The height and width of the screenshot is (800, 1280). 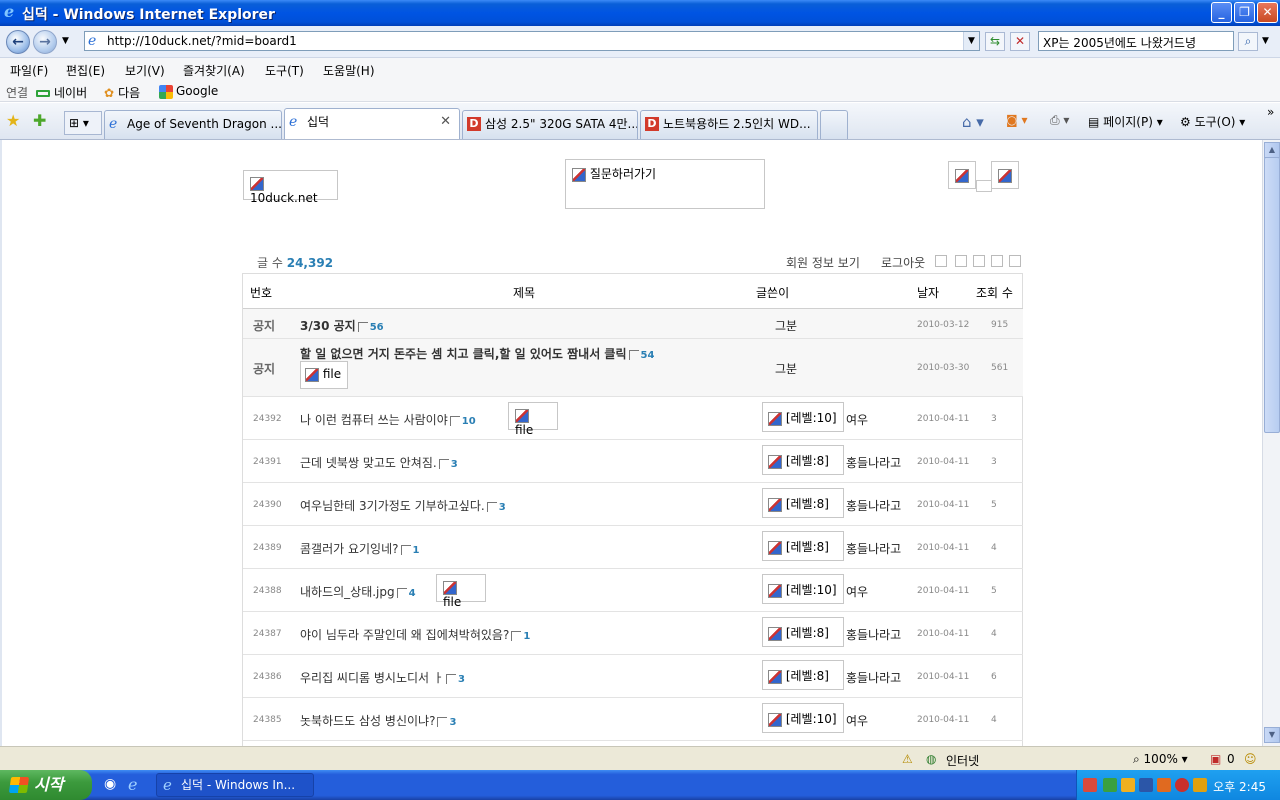 What do you see at coordinates (1244, 12) in the screenshot?
I see `maximize-button: ❐` at bounding box center [1244, 12].